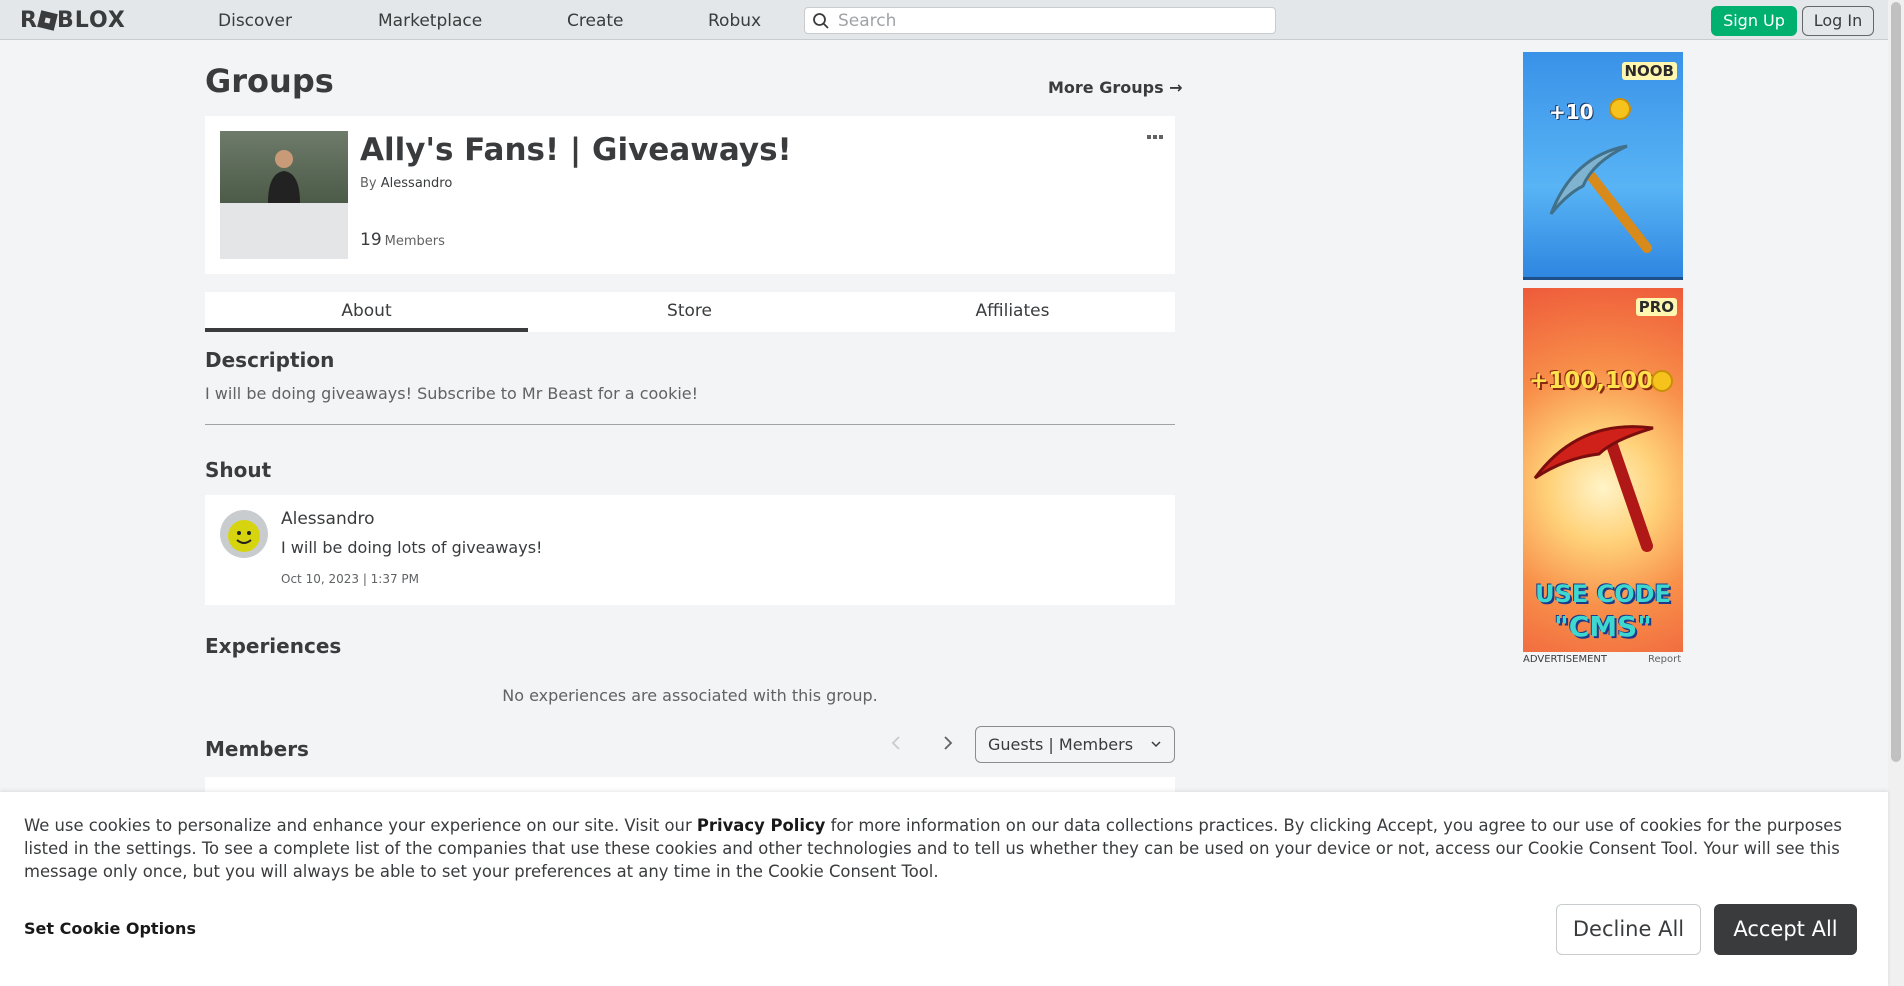  Describe the element at coordinates (1115, 87) in the screenshot. I see `more-groups-link: More Groups →` at that location.